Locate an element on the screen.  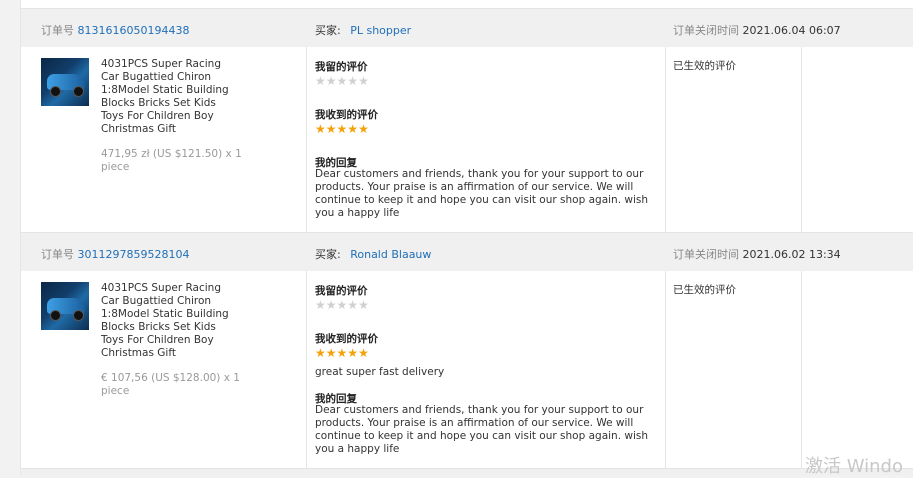
close-time: 订单关闭时间 2021.06.02 13:34 is located at coordinates (757, 254).